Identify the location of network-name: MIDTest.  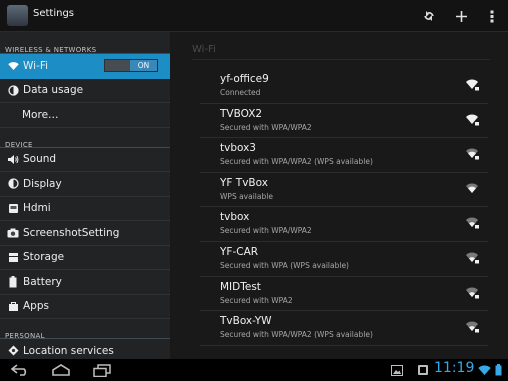
(240, 286).